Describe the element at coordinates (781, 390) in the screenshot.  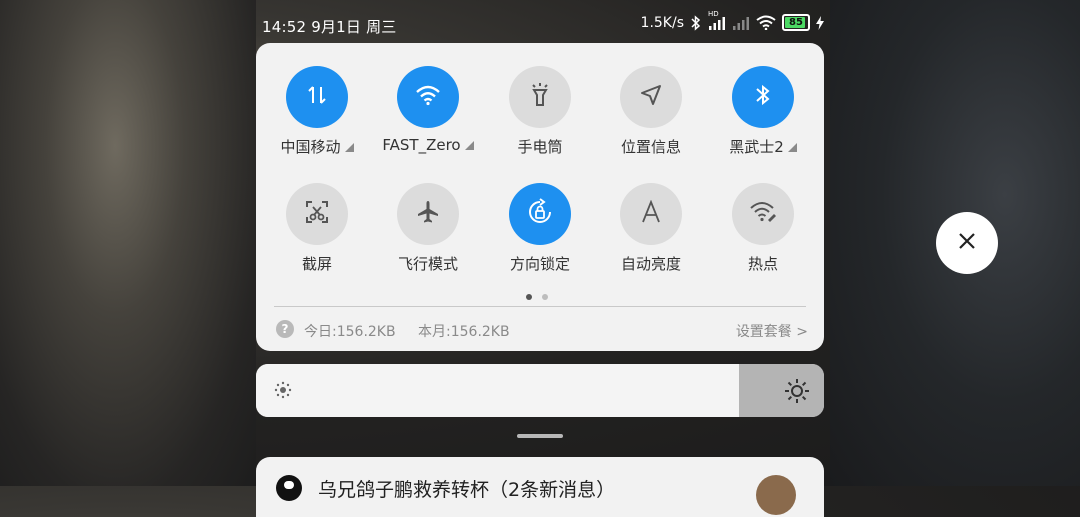
I see `brightness-track` at that location.